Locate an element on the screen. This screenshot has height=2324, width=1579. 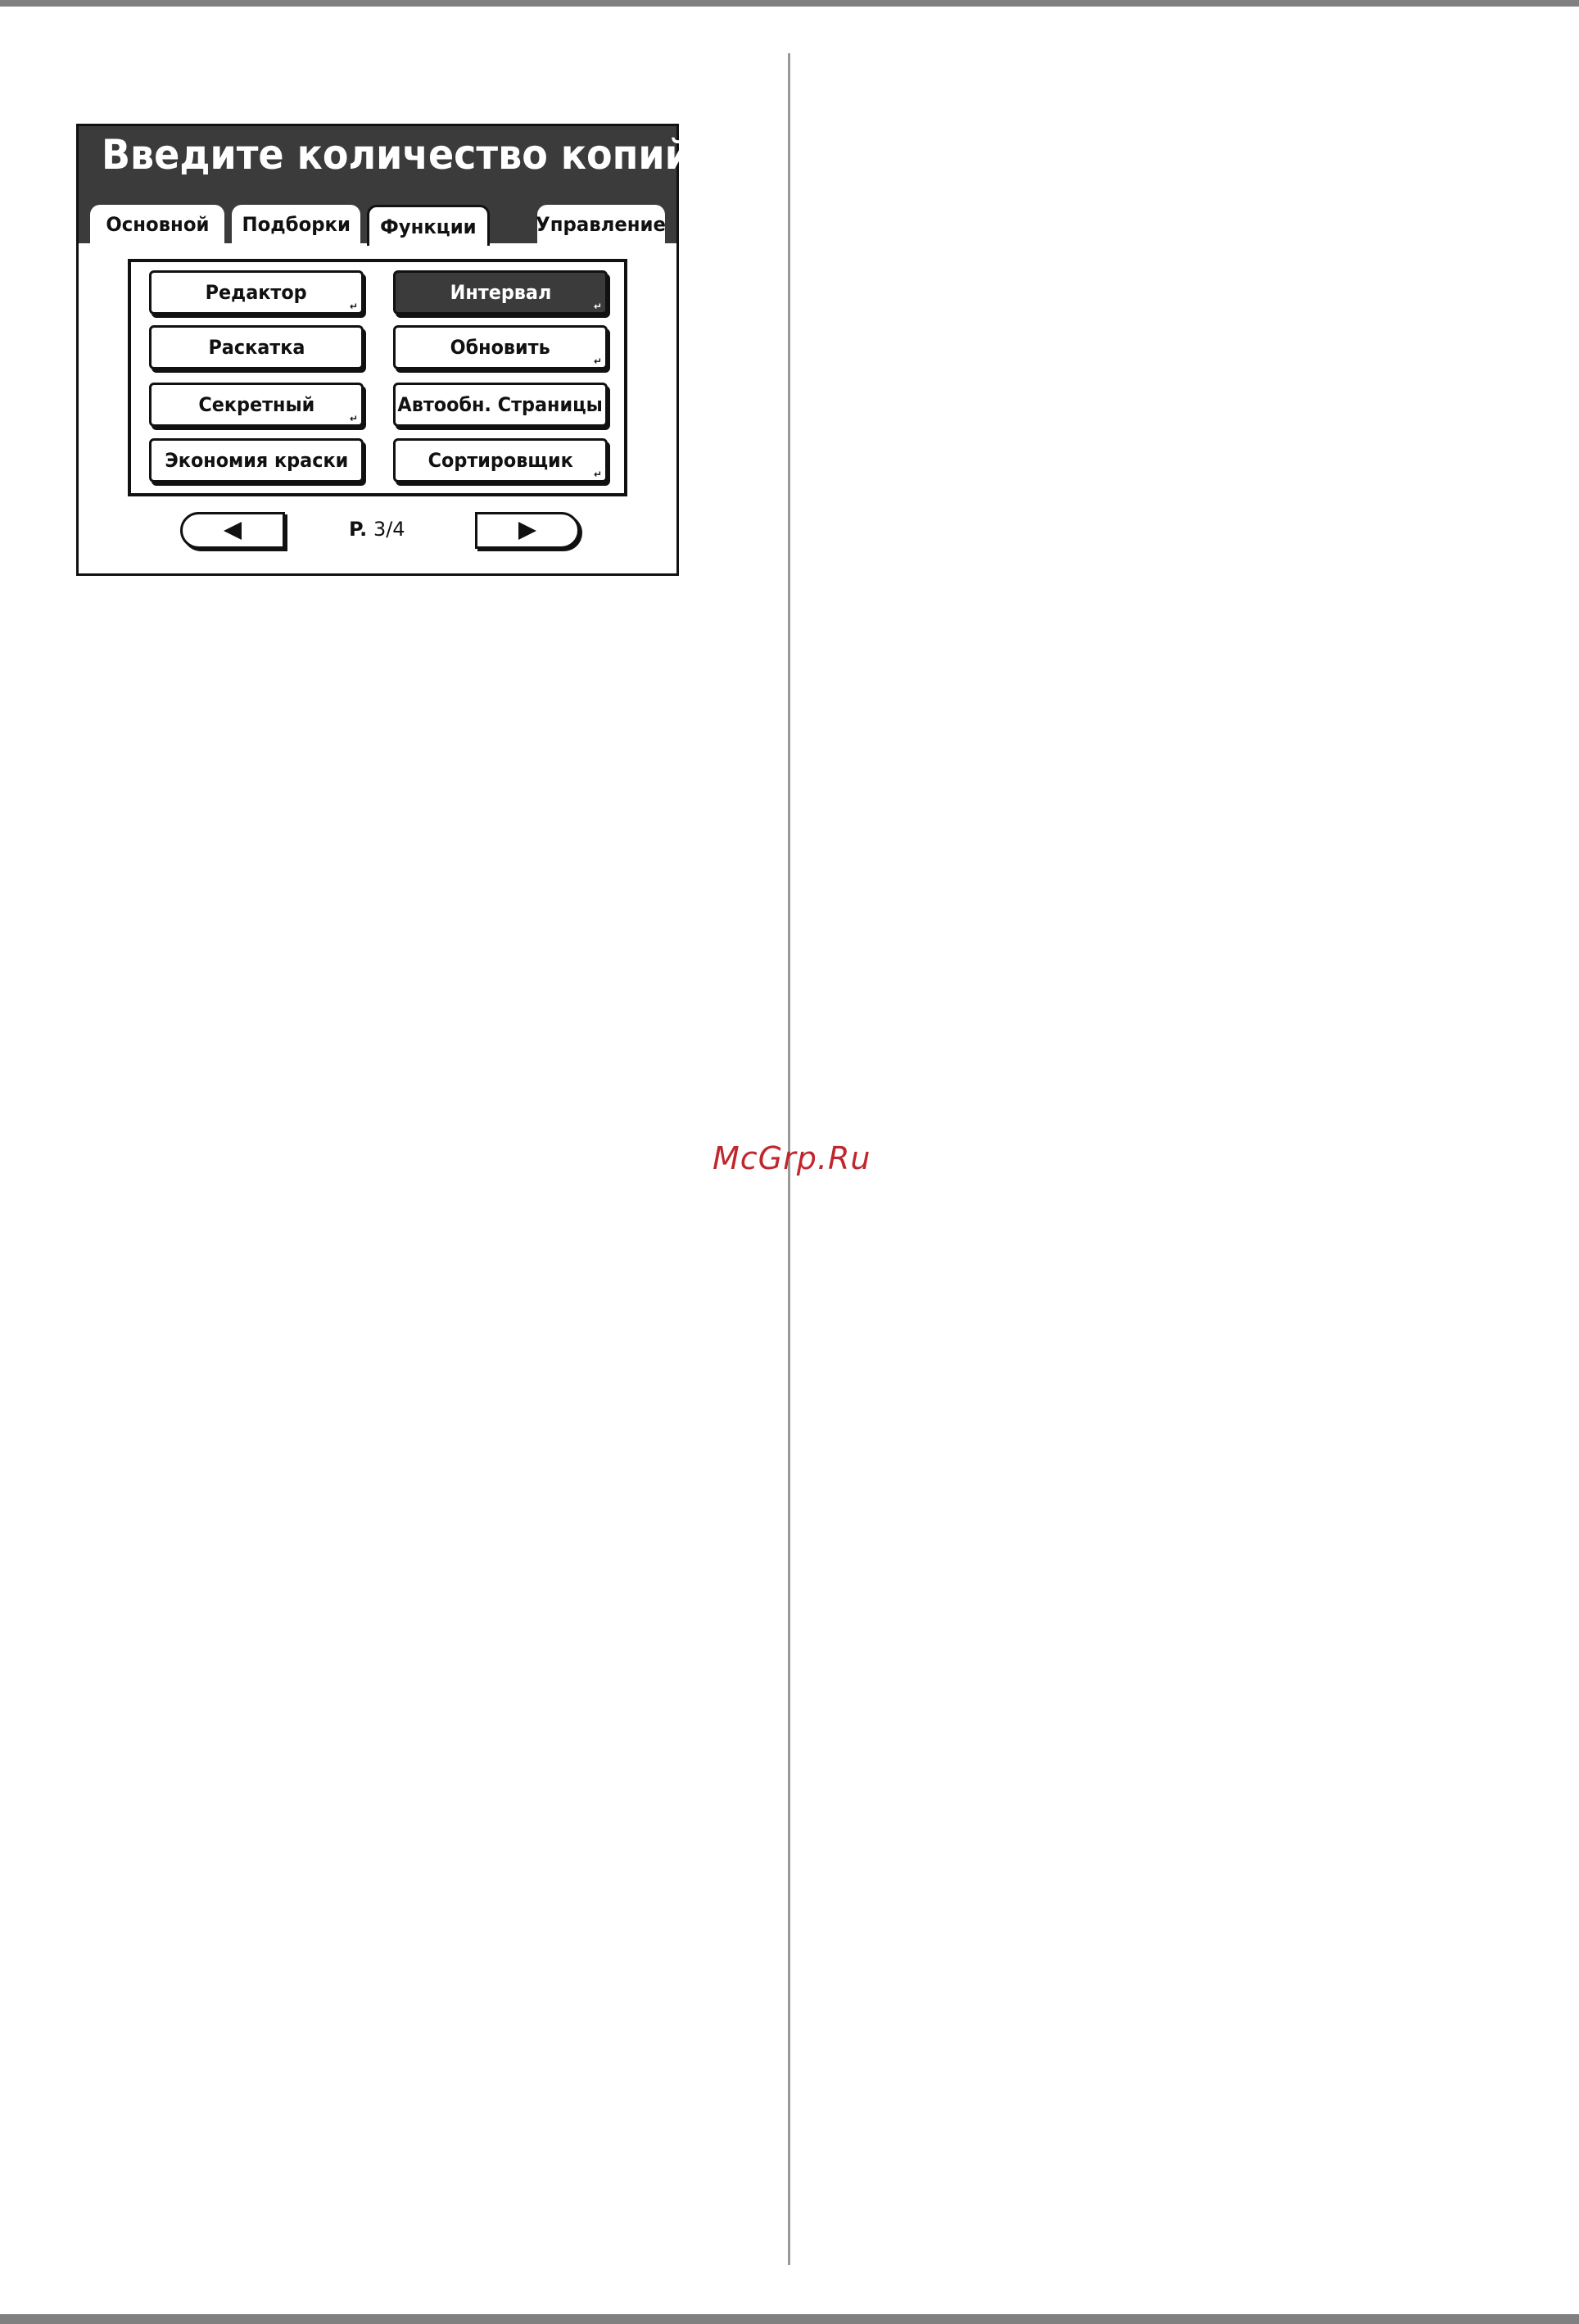
sorter-button: Сортировщик ↵ is located at coordinates (500, 460).